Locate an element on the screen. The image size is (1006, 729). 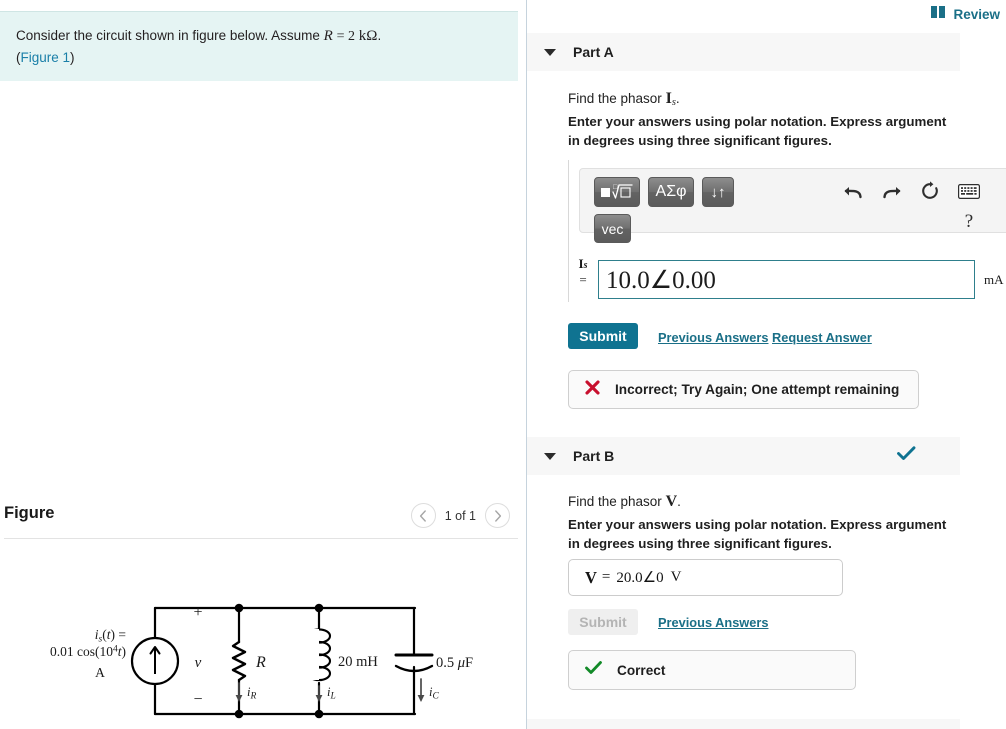
svg-text: R is located at coordinates (260, 662).